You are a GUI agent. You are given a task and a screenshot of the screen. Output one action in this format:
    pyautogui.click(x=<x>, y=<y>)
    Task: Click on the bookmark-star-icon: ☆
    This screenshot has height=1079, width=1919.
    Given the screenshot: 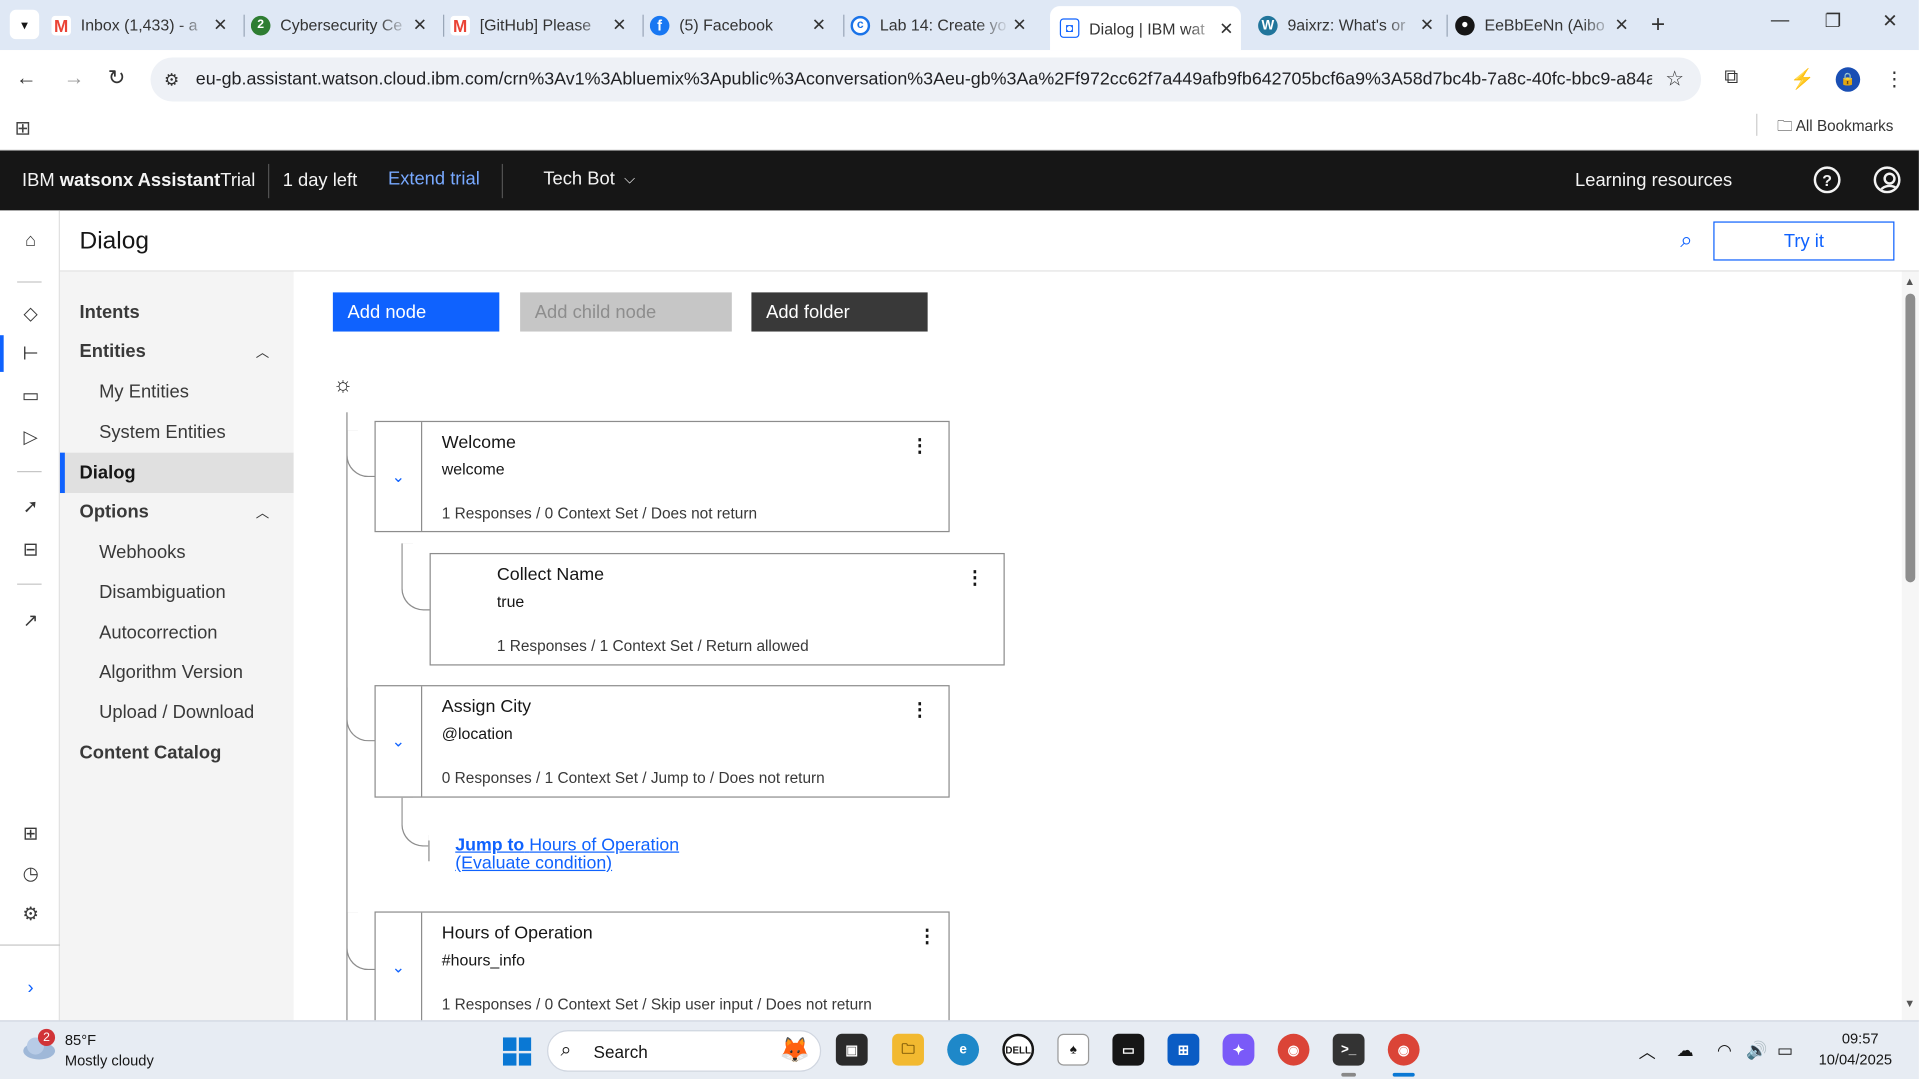 What is the action you would take?
    pyautogui.click(x=1674, y=79)
    